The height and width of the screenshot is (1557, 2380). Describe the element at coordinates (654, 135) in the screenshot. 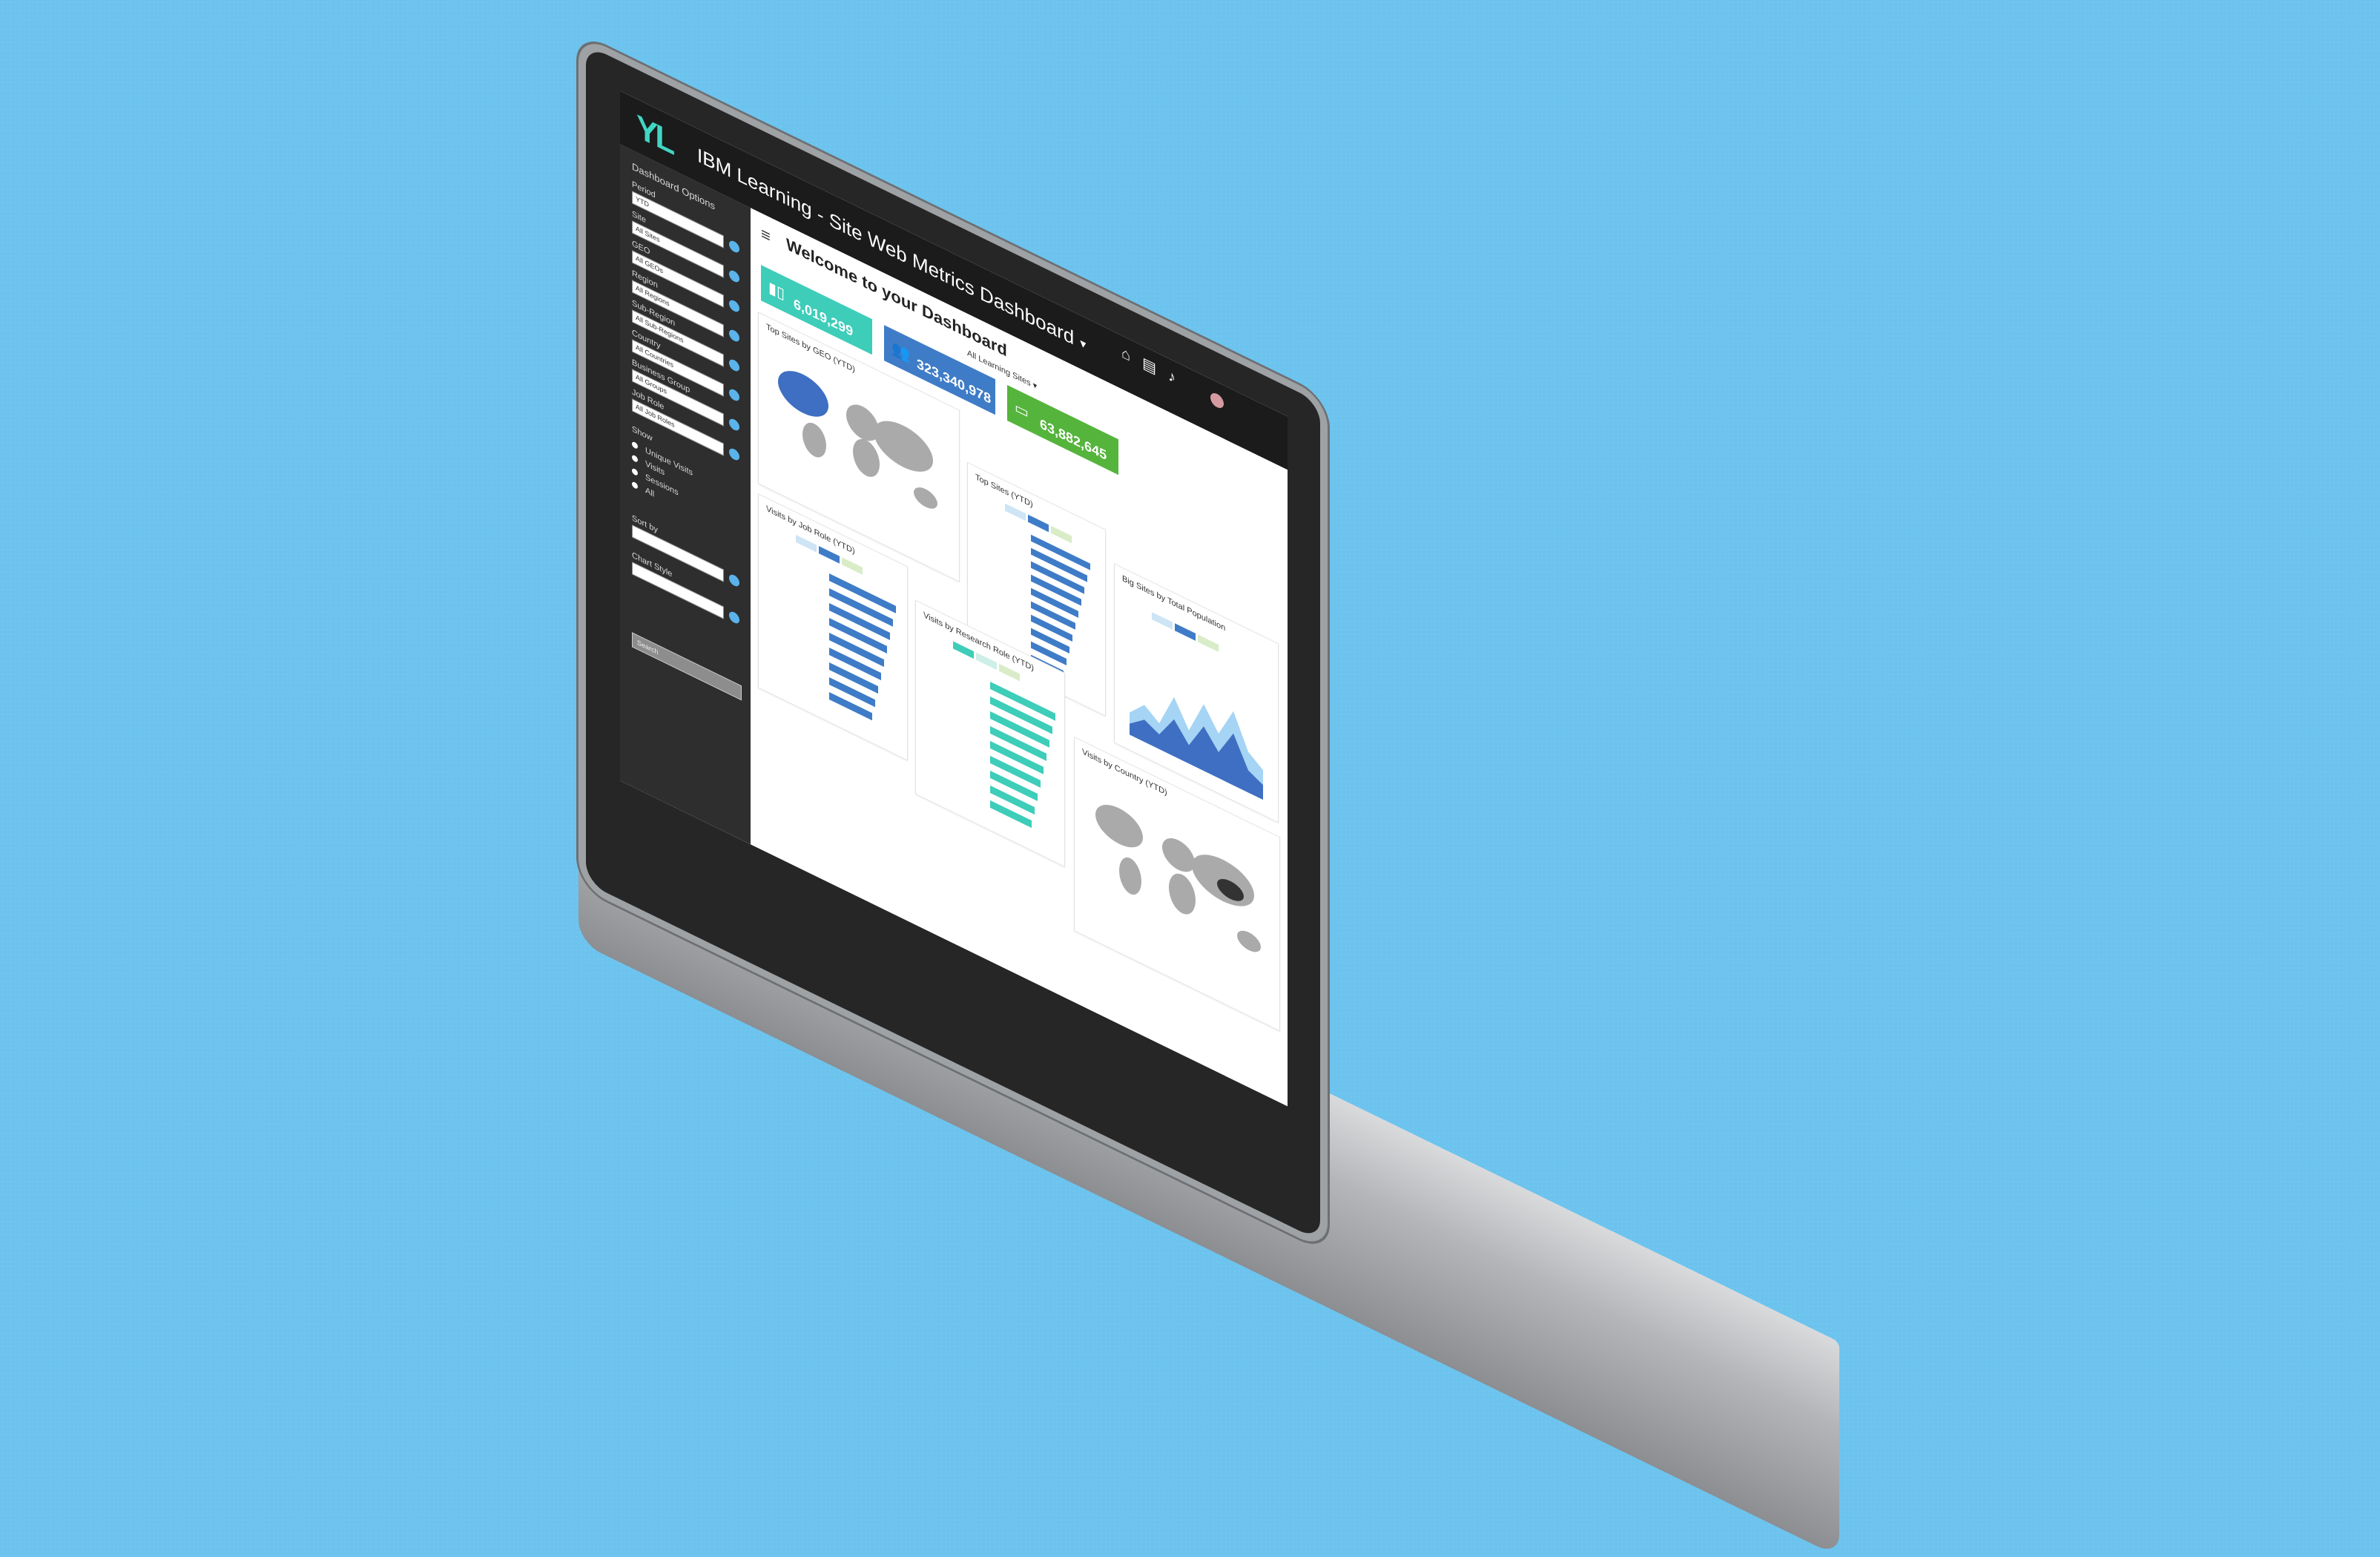

I see `app-logo: YL` at that location.